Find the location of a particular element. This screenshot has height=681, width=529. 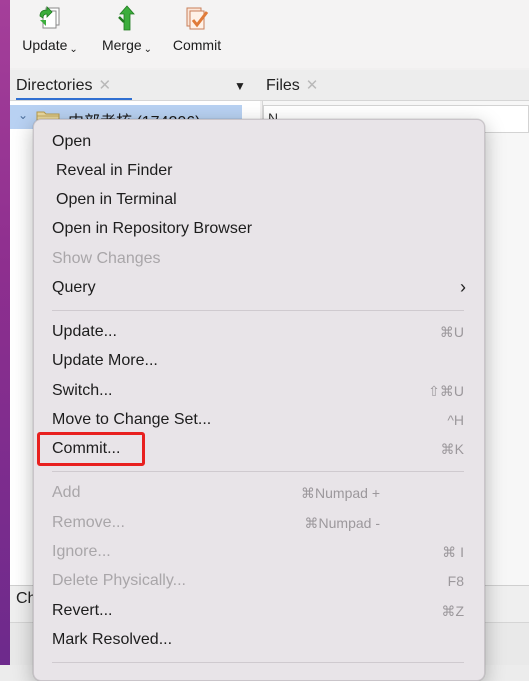

tab-files-label: Files is located at coordinates (283, 85).